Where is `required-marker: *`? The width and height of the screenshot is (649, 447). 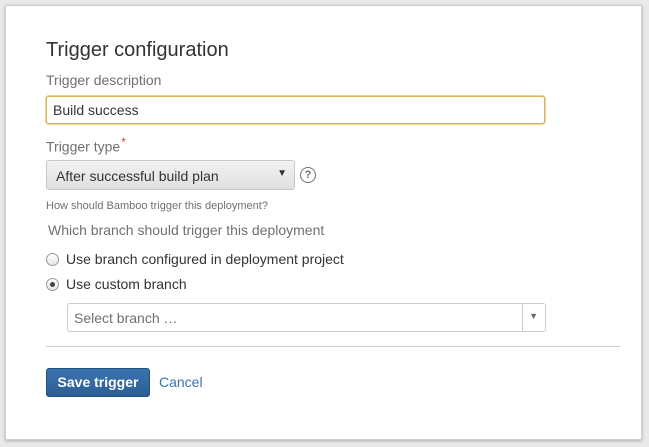
required-marker: * is located at coordinates (123, 142).